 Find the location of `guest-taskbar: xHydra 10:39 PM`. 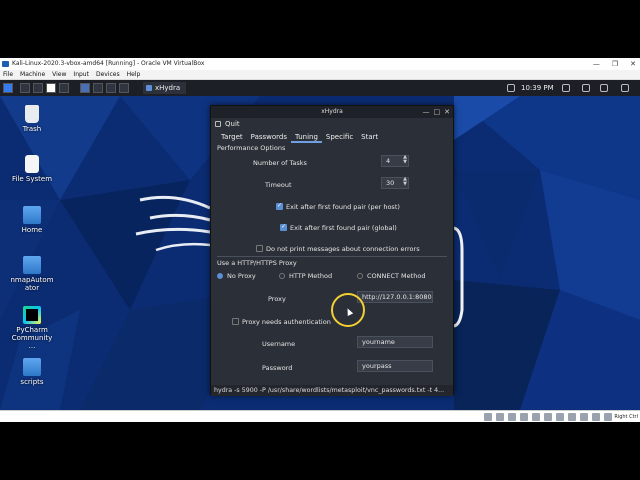

guest-taskbar: xHydra 10:39 PM is located at coordinates (320, 88).